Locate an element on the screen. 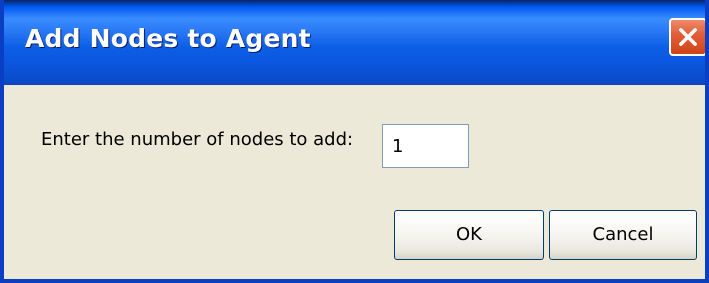 Image resolution: width=709 pixels, height=283 pixels. close-button is located at coordinates (687, 37).